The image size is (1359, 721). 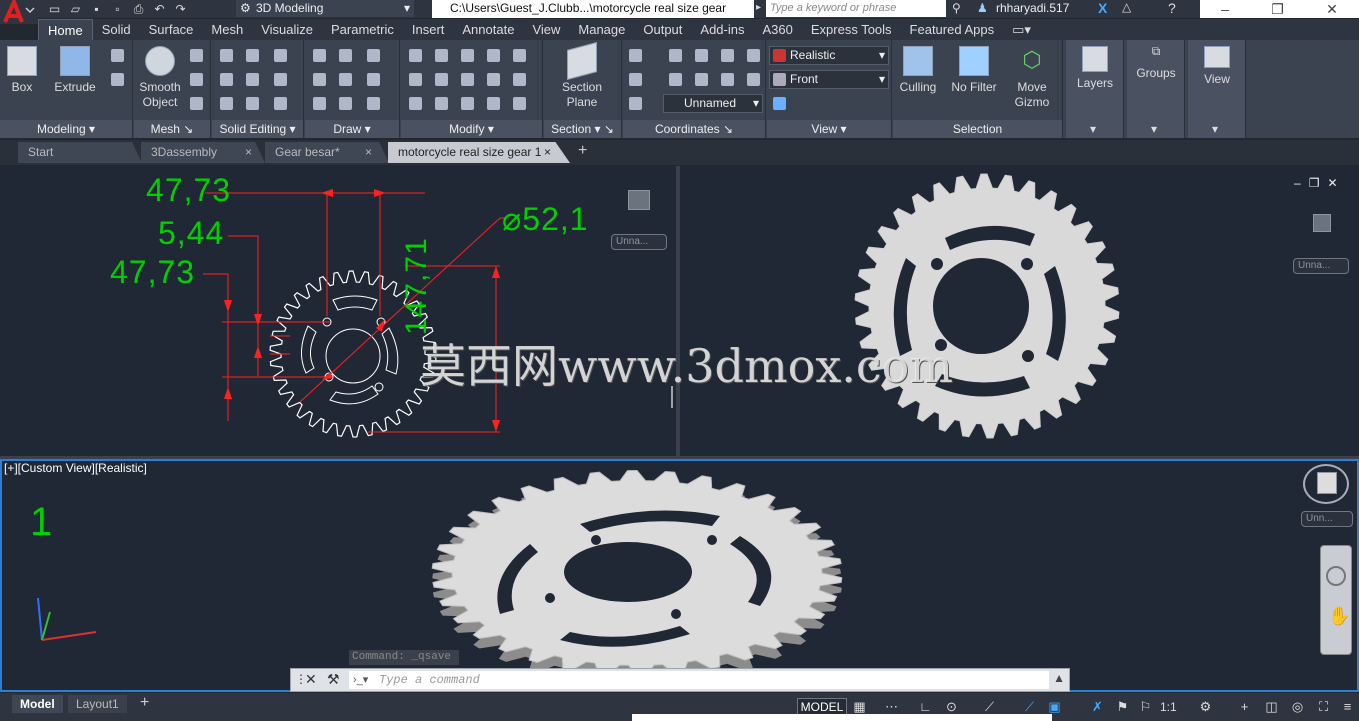 What do you see at coordinates (582, 75) in the screenshot?
I see `section-plane-button: Section Plane` at bounding box center [582, 75].